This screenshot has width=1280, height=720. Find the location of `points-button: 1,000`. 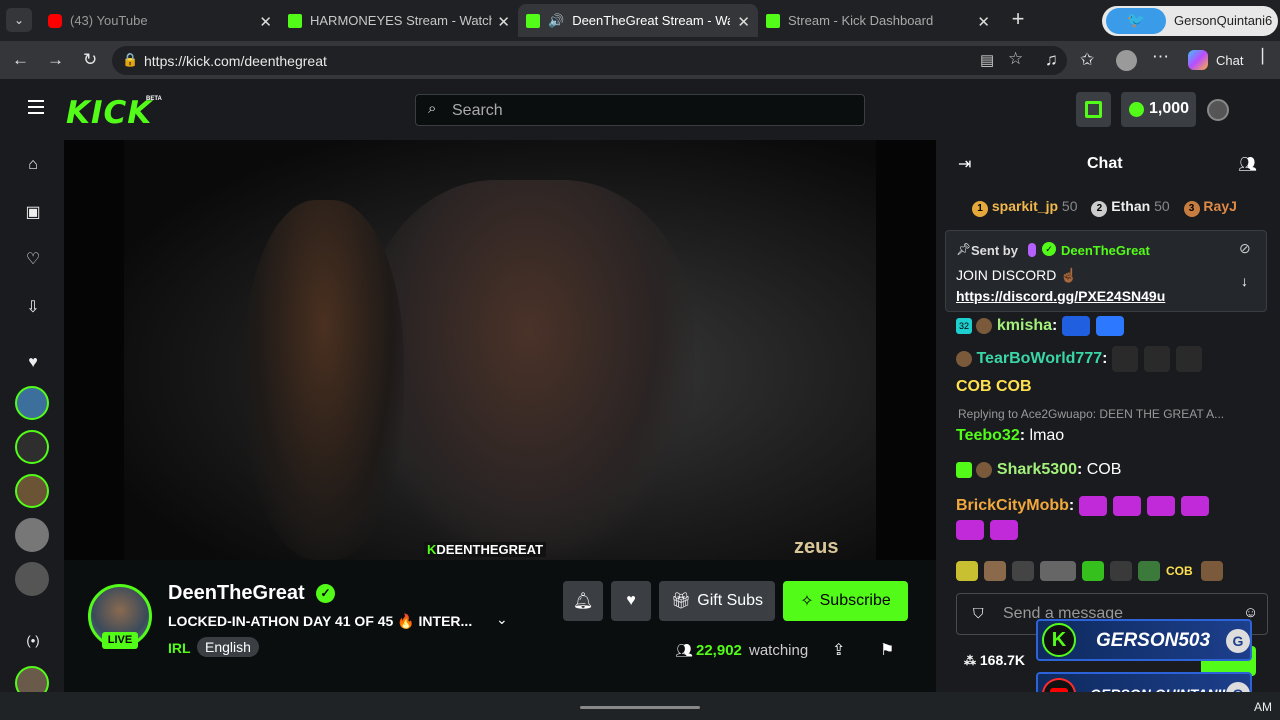

points-button: 1,000 is located at coordinates (1158, 109).